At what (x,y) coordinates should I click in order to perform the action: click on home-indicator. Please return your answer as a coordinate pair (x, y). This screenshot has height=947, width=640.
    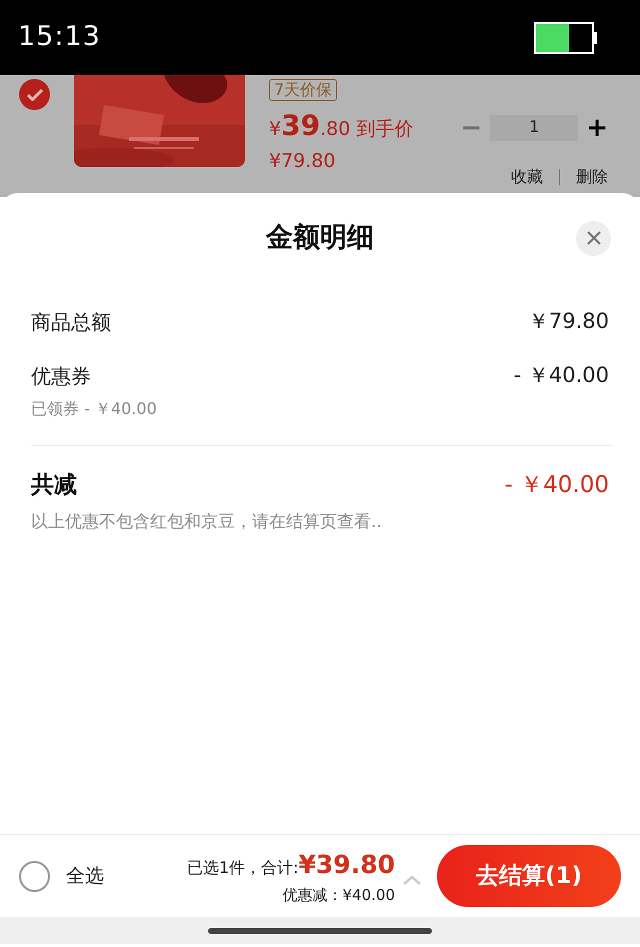
    Looking at the image, I should click on (320, 931).